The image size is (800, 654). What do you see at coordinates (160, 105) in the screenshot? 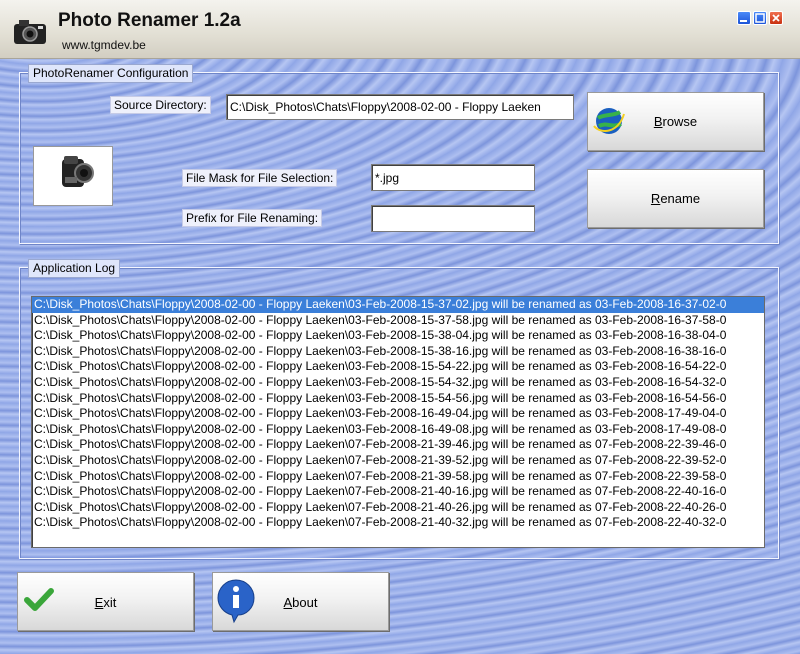
I see `source-directory-label: Source Directory:` at bounding box center [160, 105].